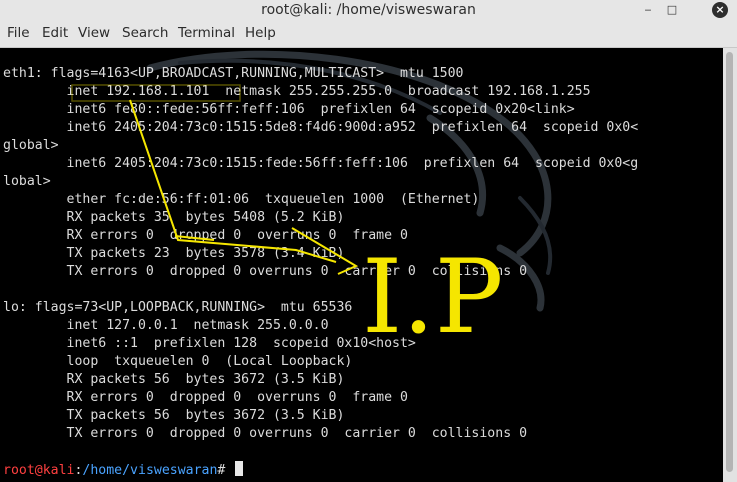 The image size is (737, 482). I want to click on close-button: ×, so click(720, 10).